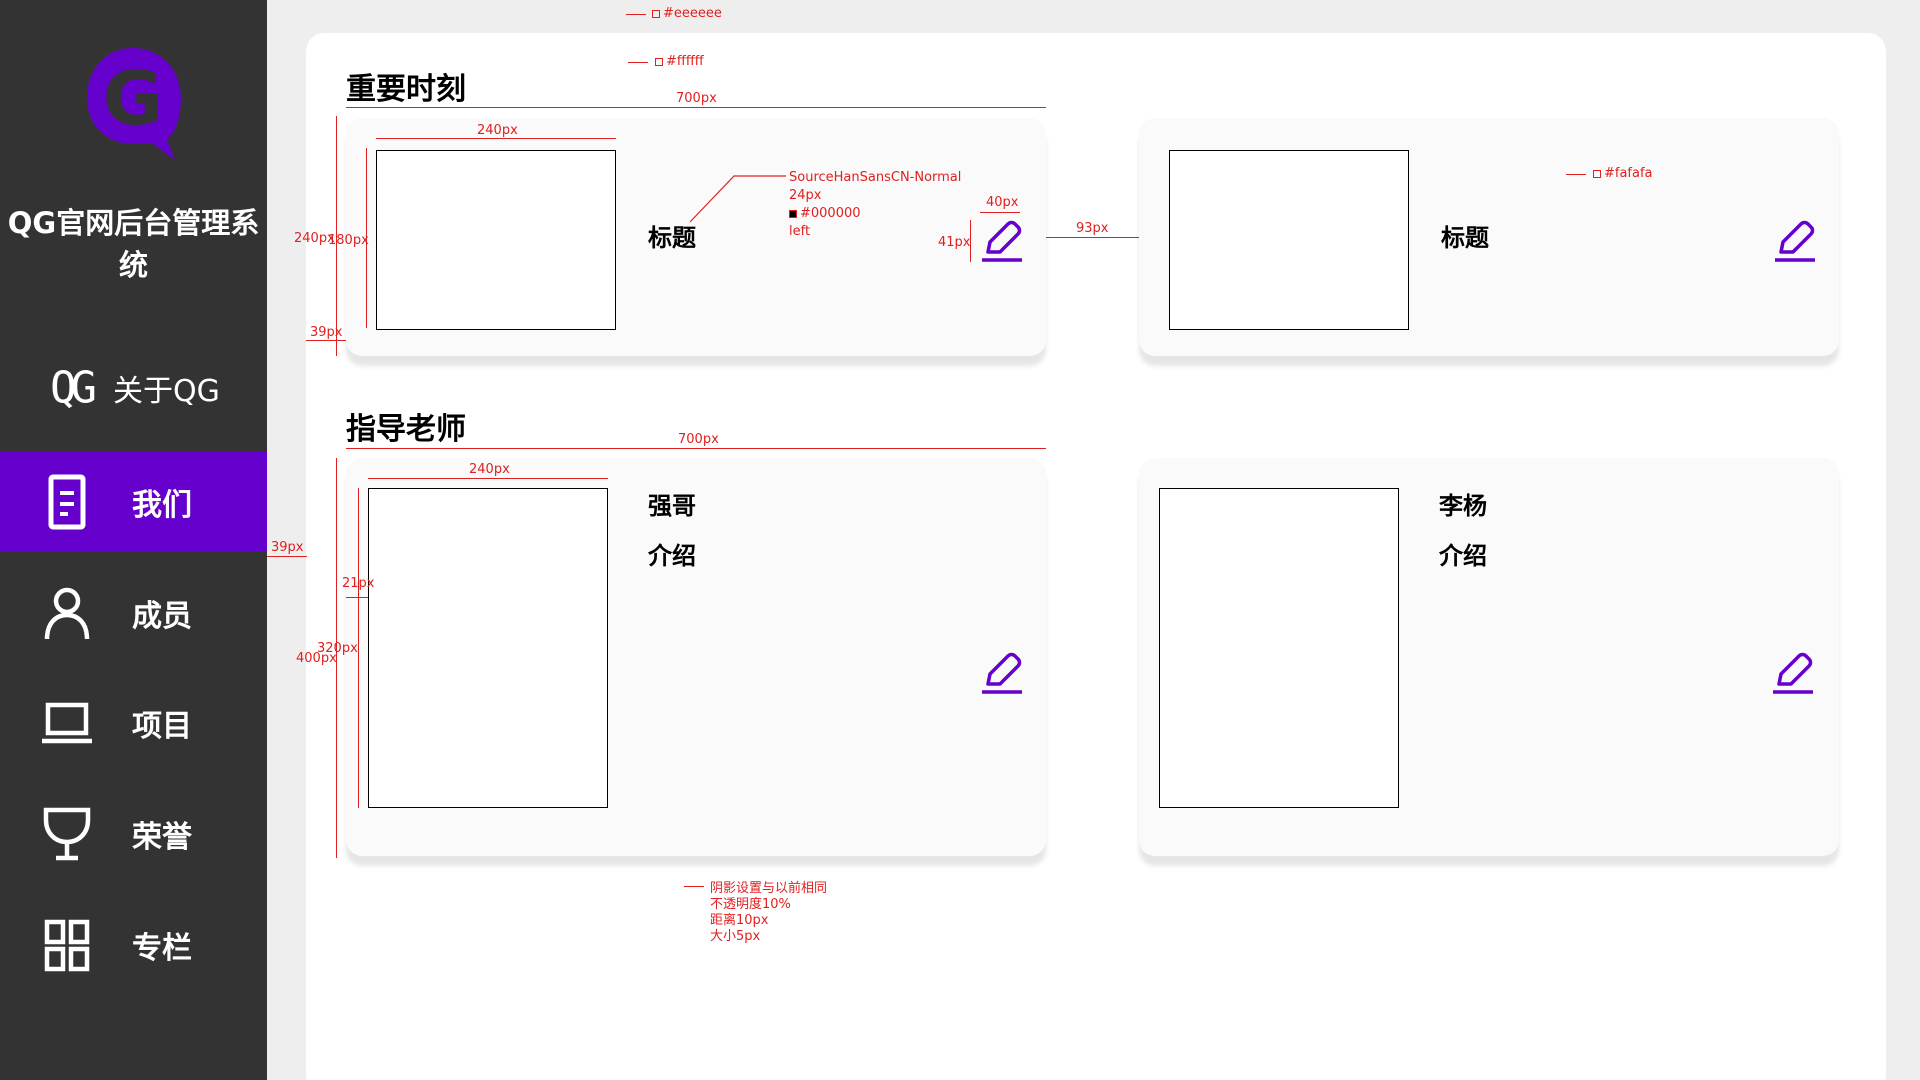 The height and width of the screenshot is (1080, 1920). I want to click on moments-title: 重要时刻, so click(406, 89).